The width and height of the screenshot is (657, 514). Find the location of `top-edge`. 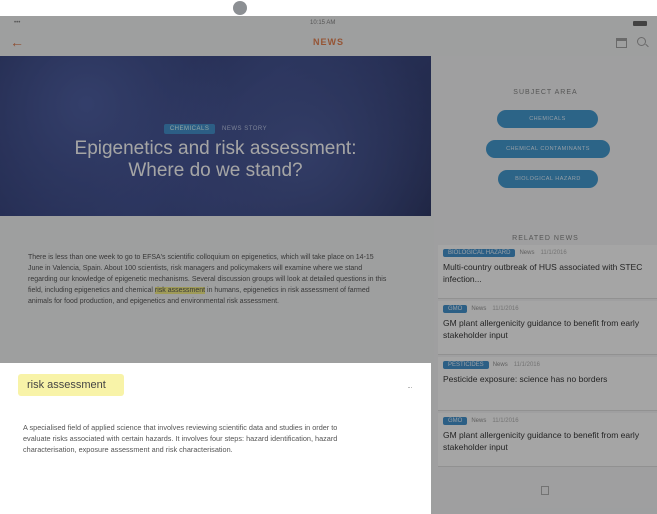

top-edge is located at coordinates (328, 8).